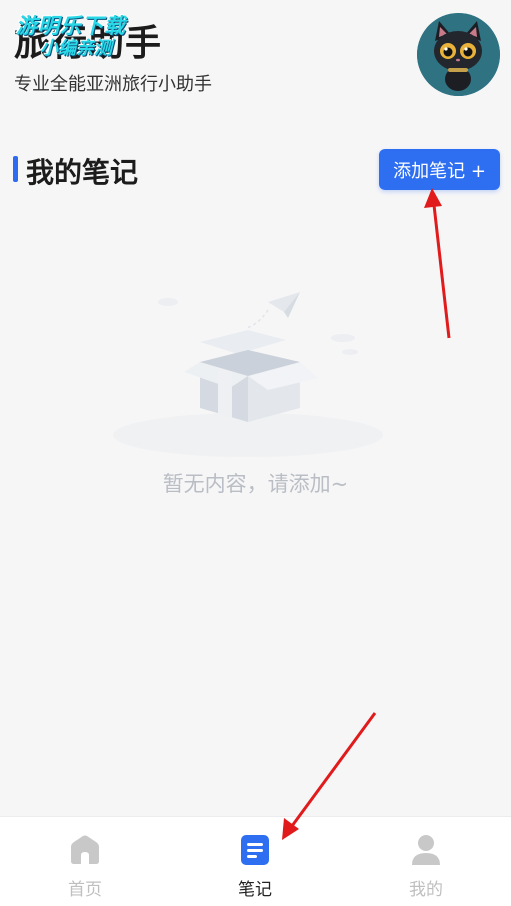 Image resolution: width=511 pixels, height=906 pixels. What do you see at coordinates (85, 890) in the screenshot?
I see `tab-label: 首页` at bounding box center [85, 890].